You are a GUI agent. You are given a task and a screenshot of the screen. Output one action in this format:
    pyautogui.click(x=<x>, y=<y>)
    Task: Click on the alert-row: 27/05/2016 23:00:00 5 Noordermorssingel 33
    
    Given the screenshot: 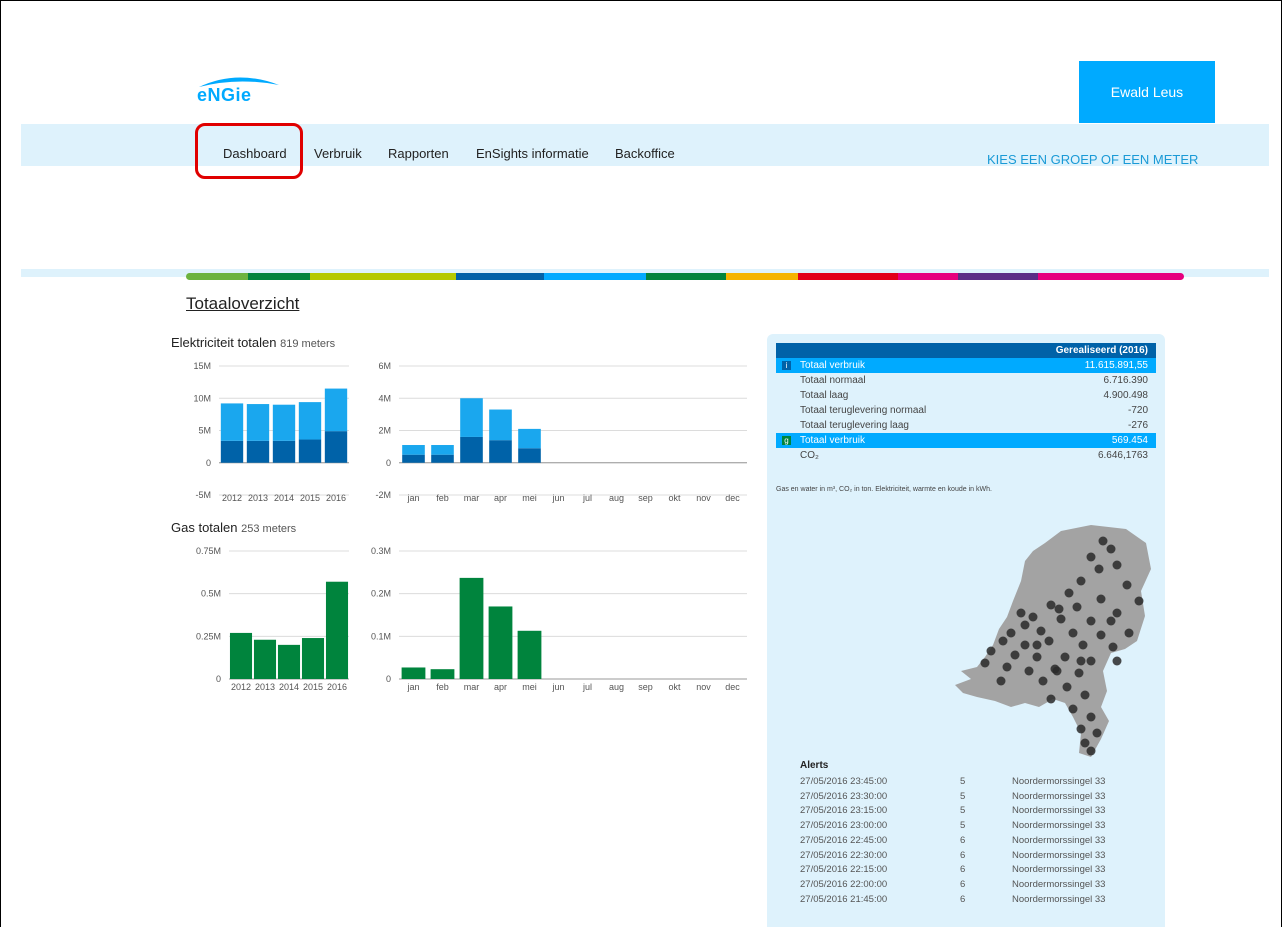 What is the action you would take?
    pyautogui.click(x=970, y=826)
    